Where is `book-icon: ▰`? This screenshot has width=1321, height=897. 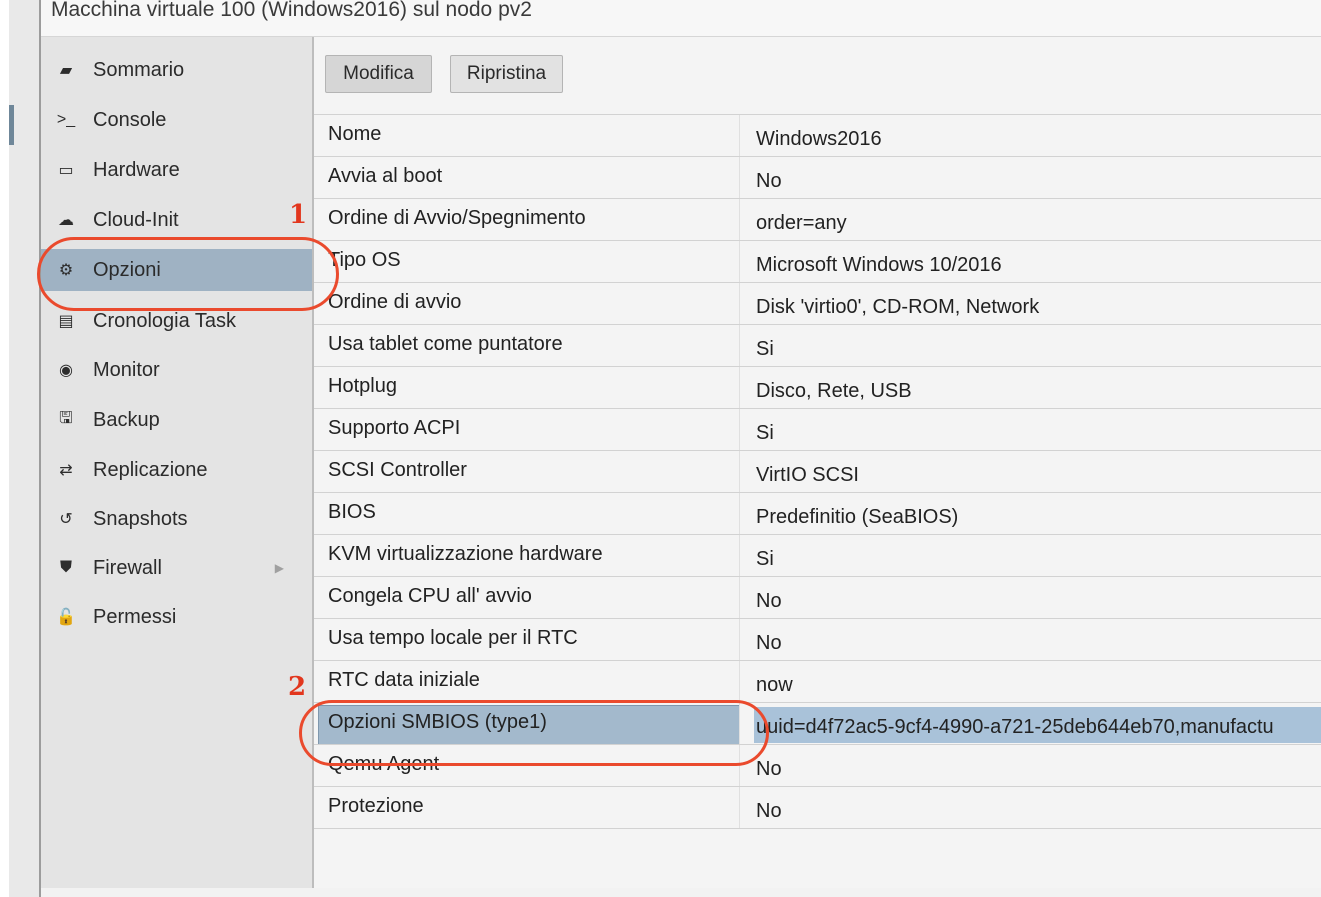
book-icon: ▰ is located at coordinates (66, 70).